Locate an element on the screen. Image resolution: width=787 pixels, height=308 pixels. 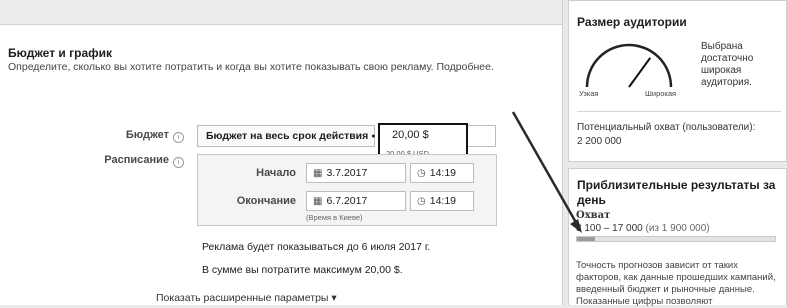
annotation-arrow is located at coordinates (546, 172).